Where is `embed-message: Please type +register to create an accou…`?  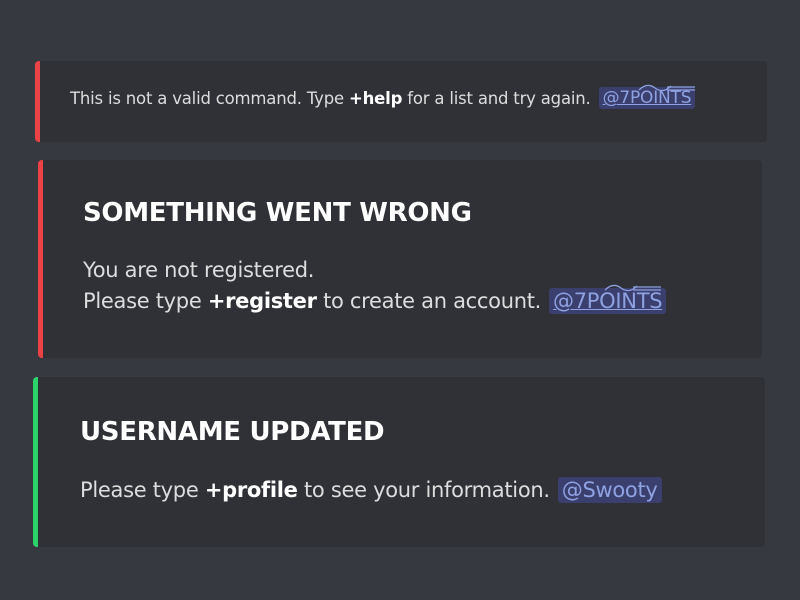 embed-message: Please type +register to create an accou… is located at coordinates (375, 299).